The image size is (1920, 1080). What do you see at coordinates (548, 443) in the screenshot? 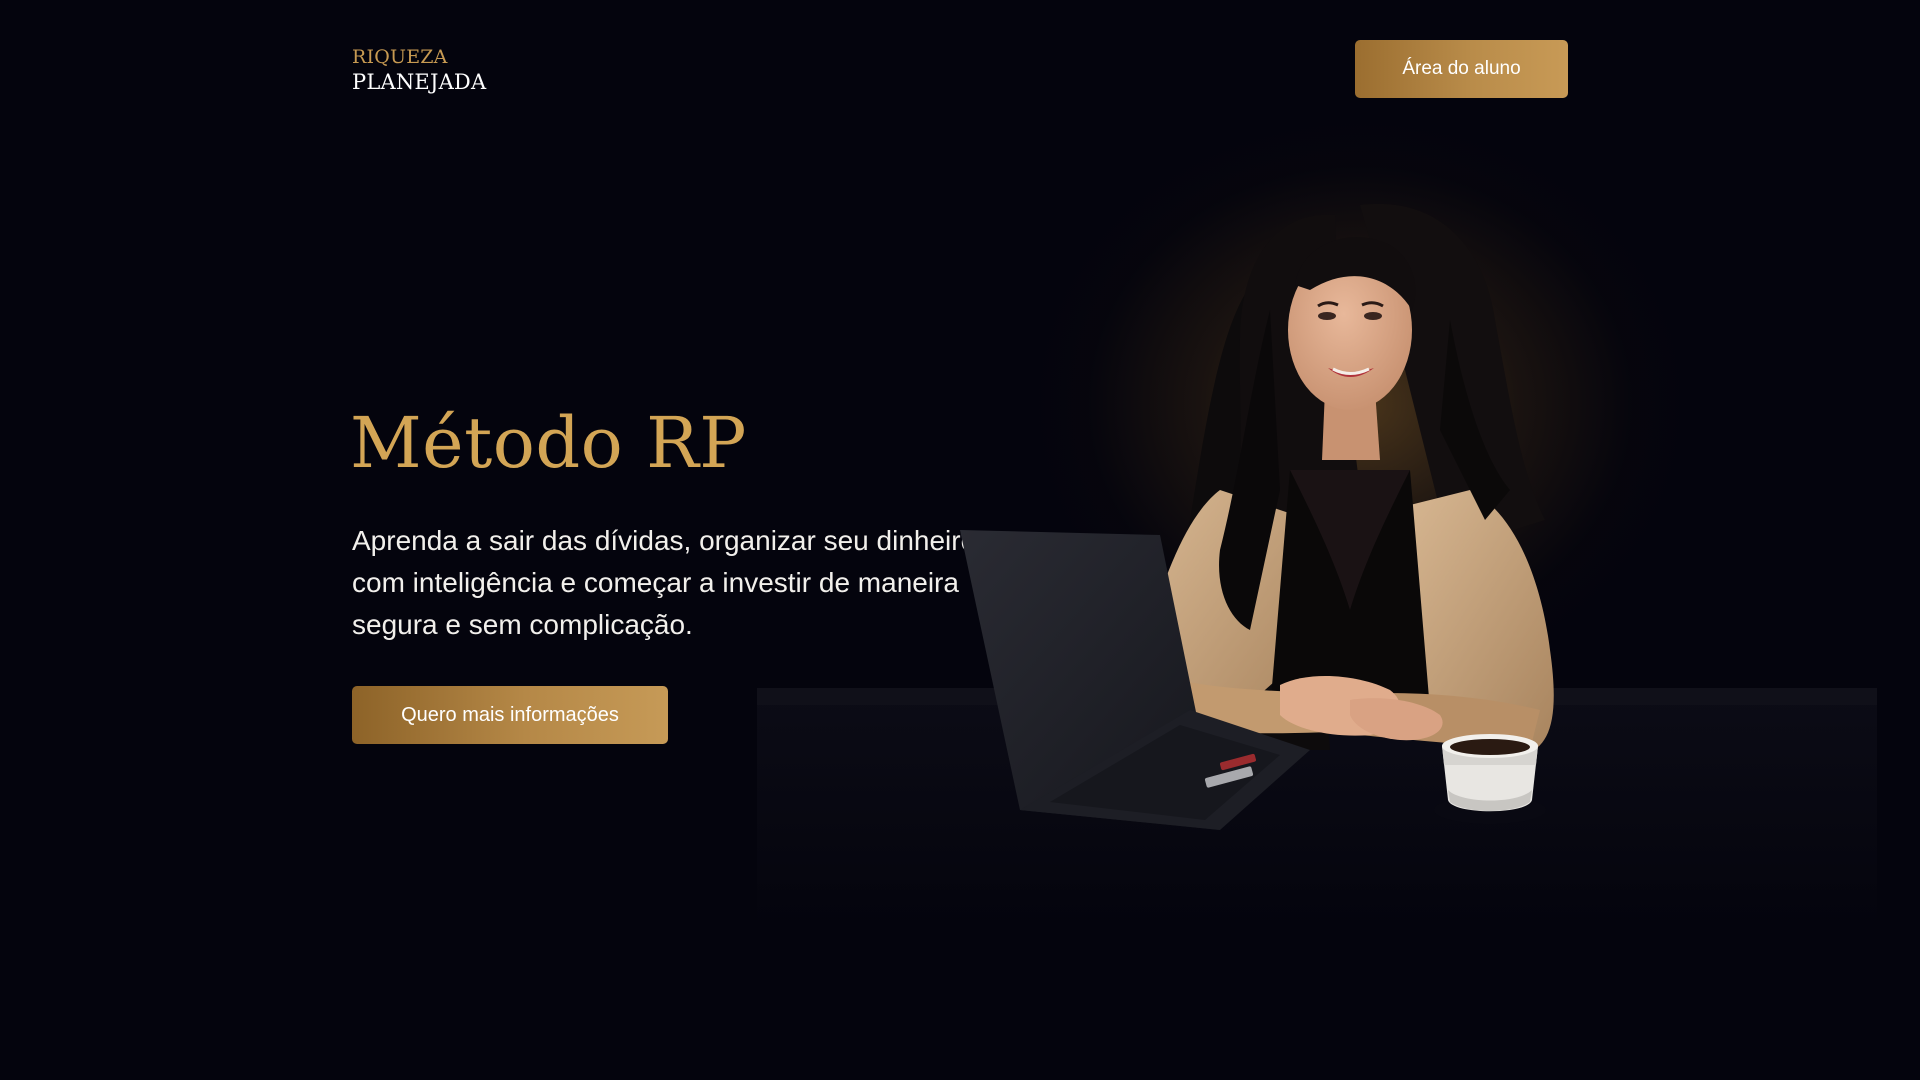
I see `hero-title: Método RP` at bounding box center [548, 443].